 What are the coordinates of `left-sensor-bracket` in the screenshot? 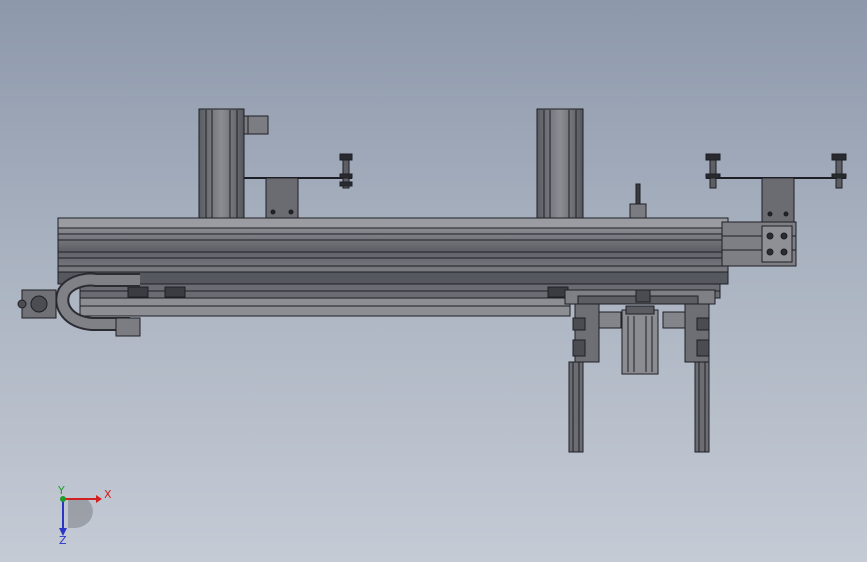 It's located at (298, 187).